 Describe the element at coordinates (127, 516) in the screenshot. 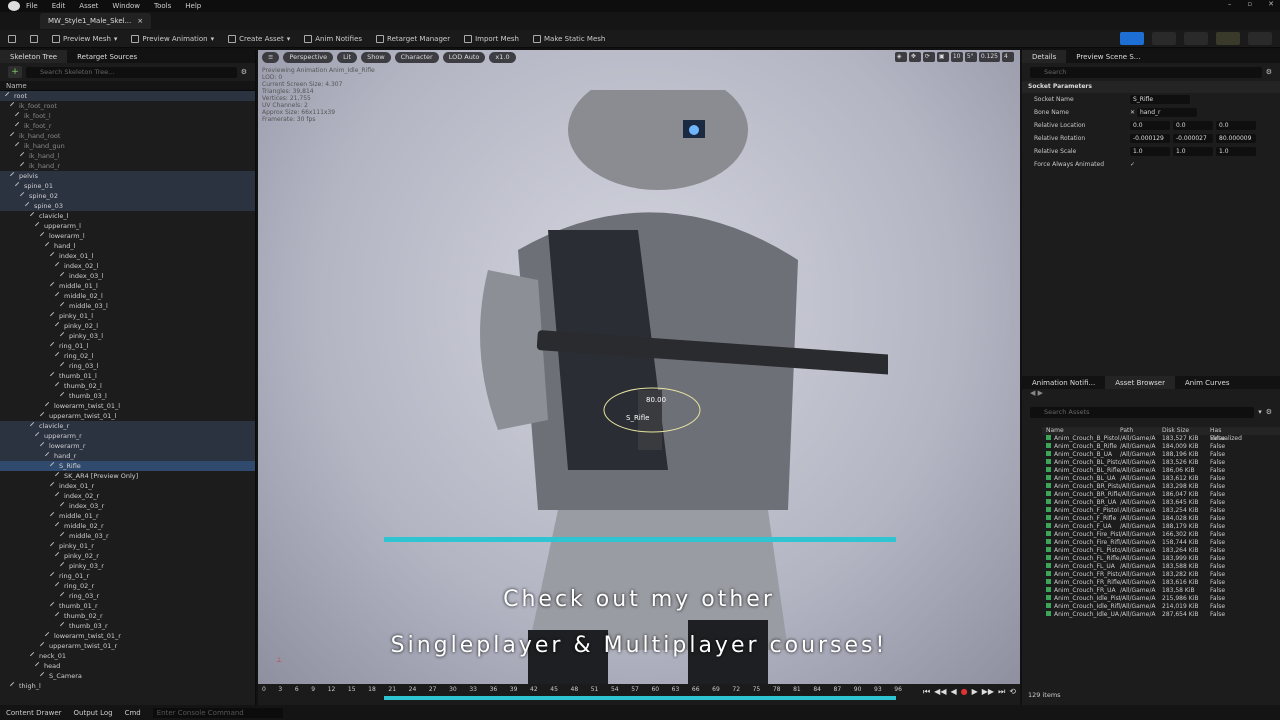

I see `bone-row: middle_01_r` at that location.